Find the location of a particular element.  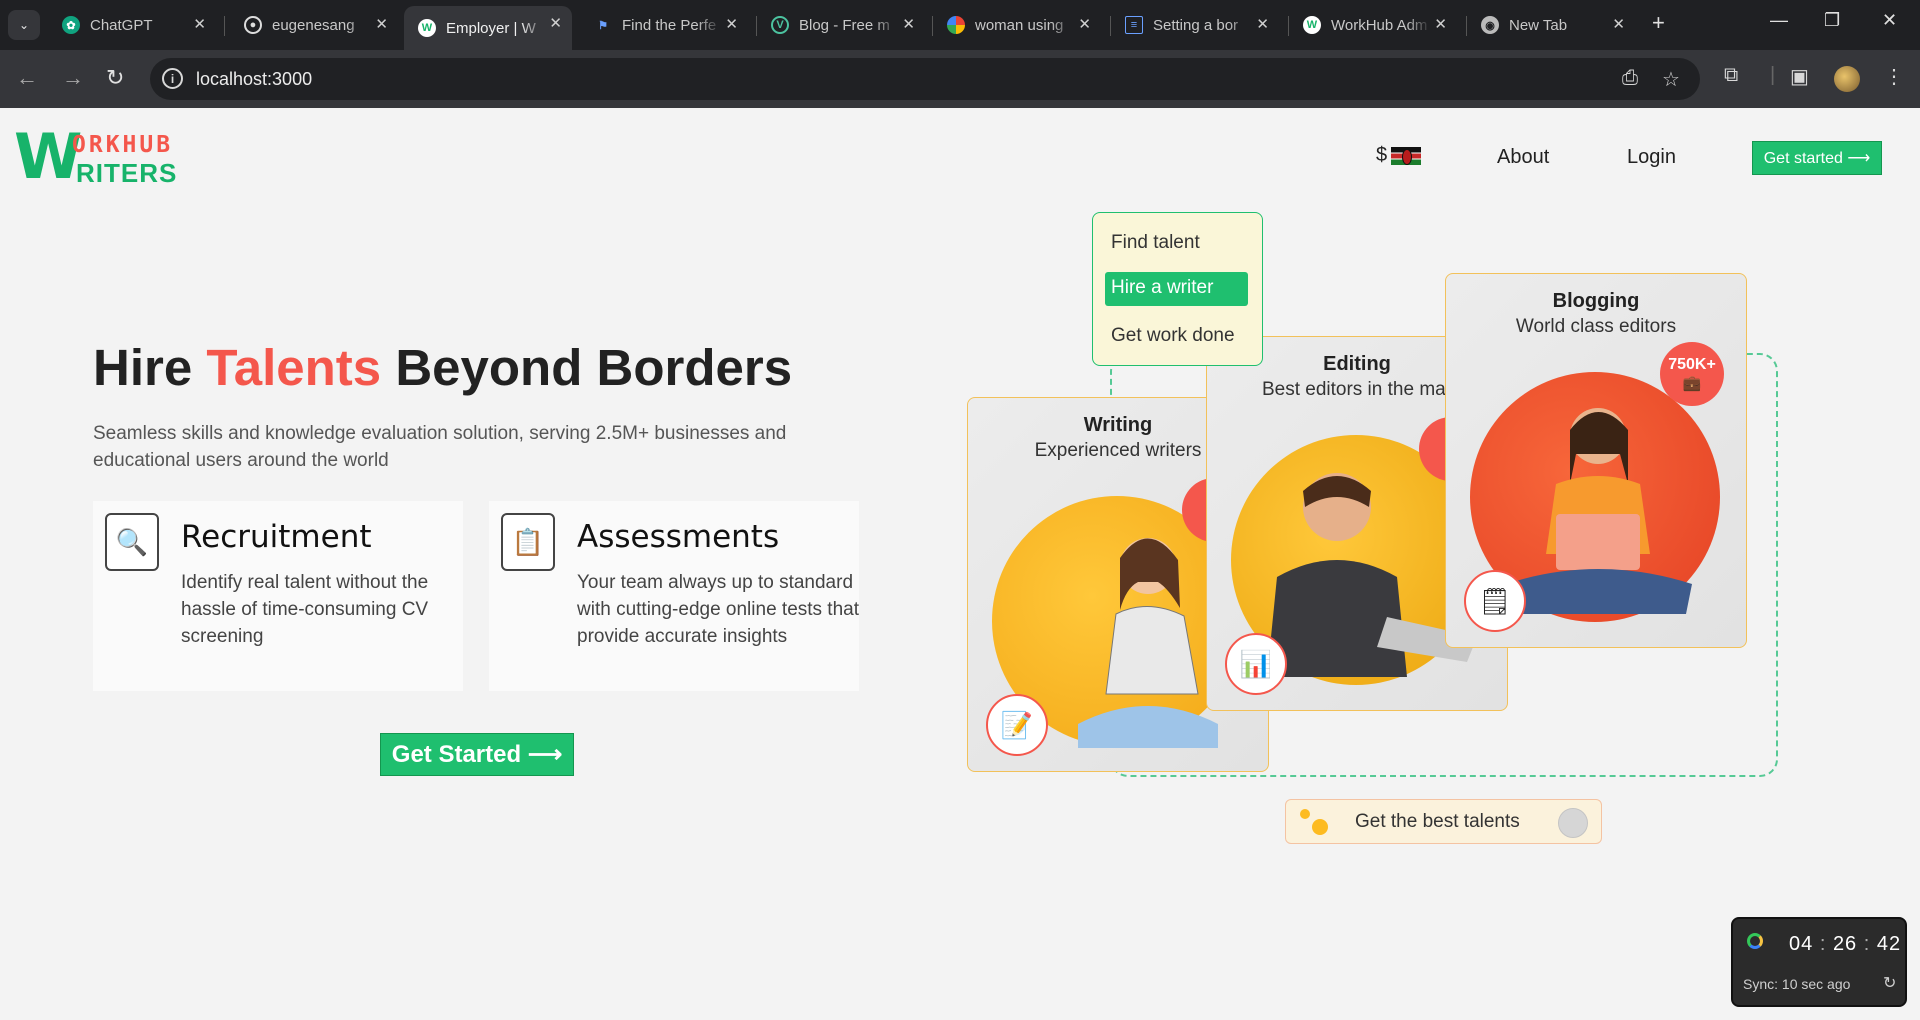

best-talents-label: Get the best talents is located at coordinates (1437, 821).